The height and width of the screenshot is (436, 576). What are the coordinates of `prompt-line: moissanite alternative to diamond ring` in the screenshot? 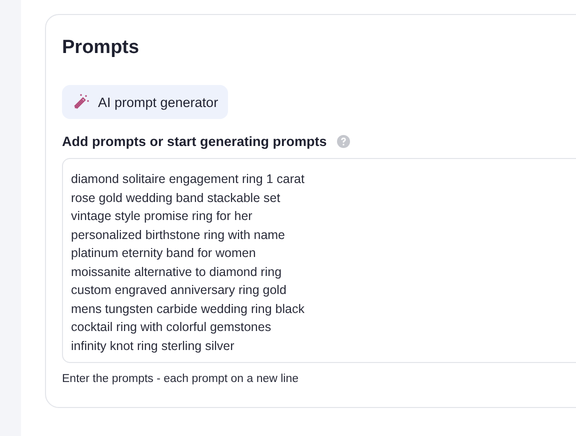 It's located at (177, 272).